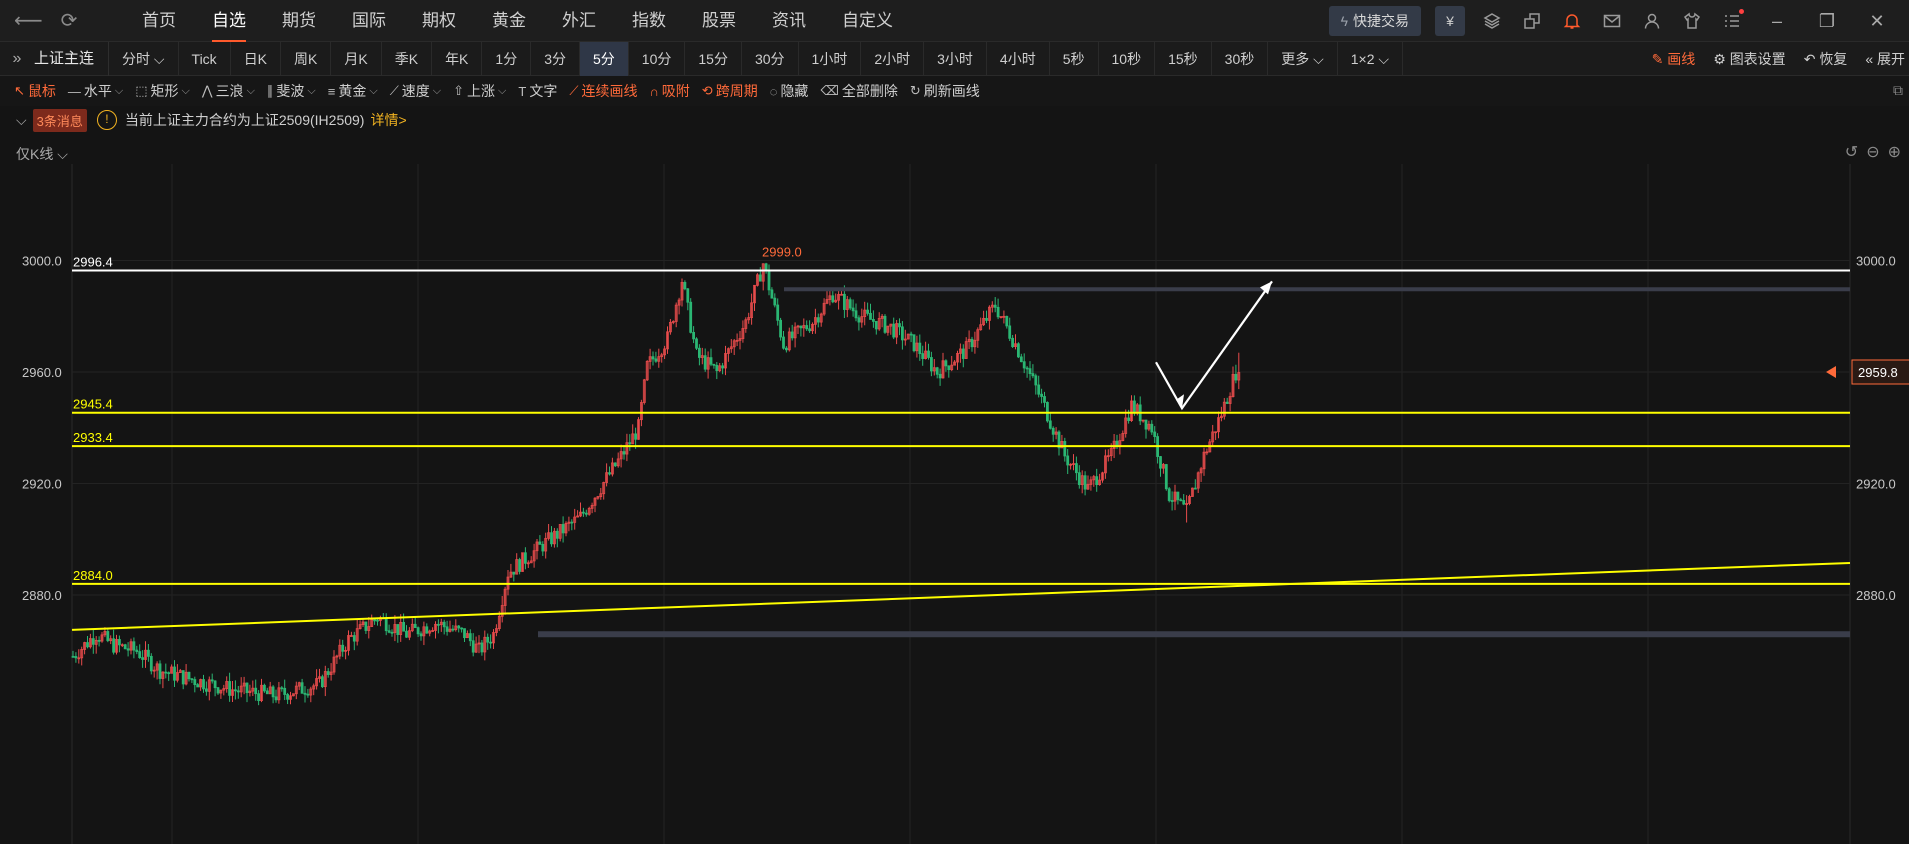  What do you see at coordinates (893, 58) in the screenshot?
I see `period-tab: 2小时` at bounding box center [893, 58].